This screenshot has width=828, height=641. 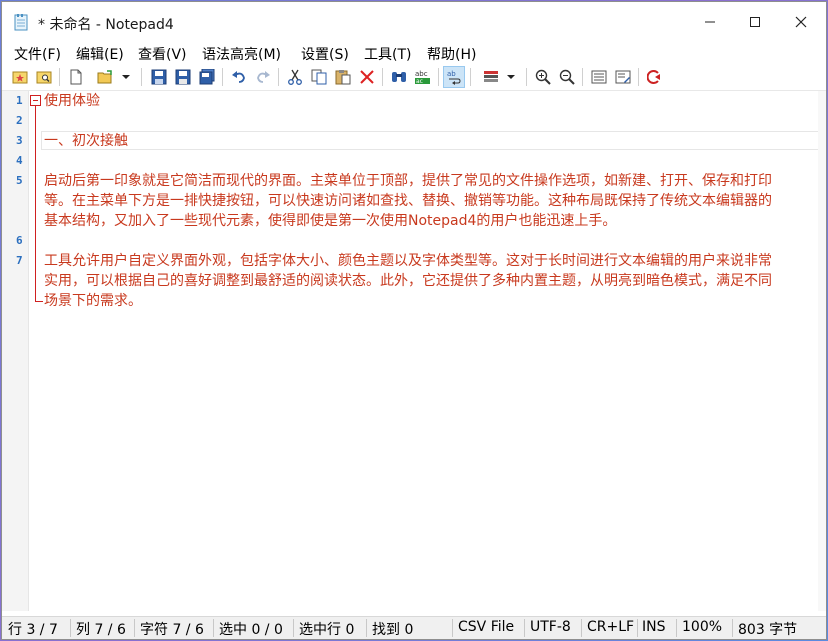 I want to click on replace-button: abc ac, so click(x=423, y=77).